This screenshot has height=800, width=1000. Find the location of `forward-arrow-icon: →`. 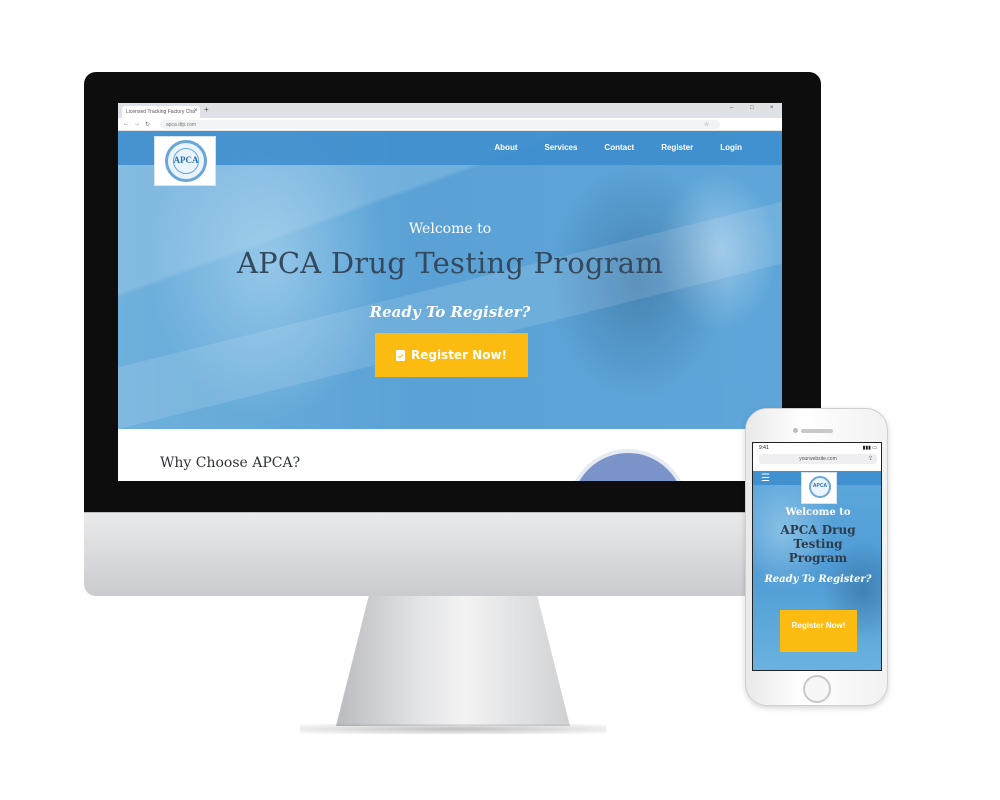

forward-arrow-icon: → is located at coordinates (137, 124).